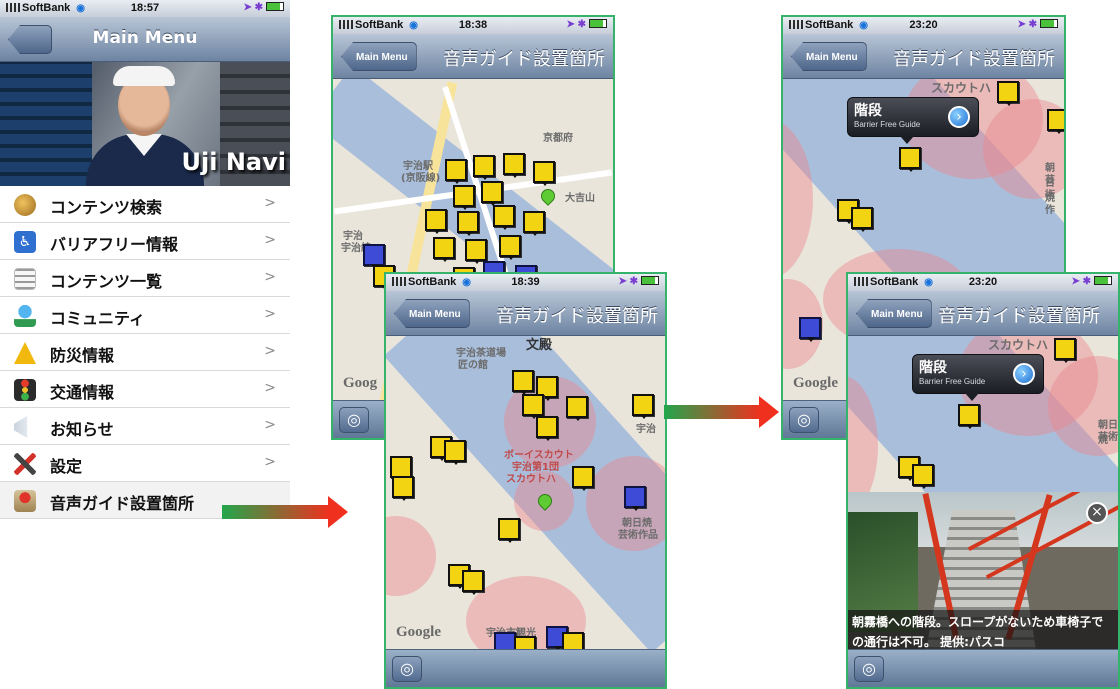 This screenshot has height=689, width=1120. I want to click on map-label: スカウトハ, so click(531, 479).